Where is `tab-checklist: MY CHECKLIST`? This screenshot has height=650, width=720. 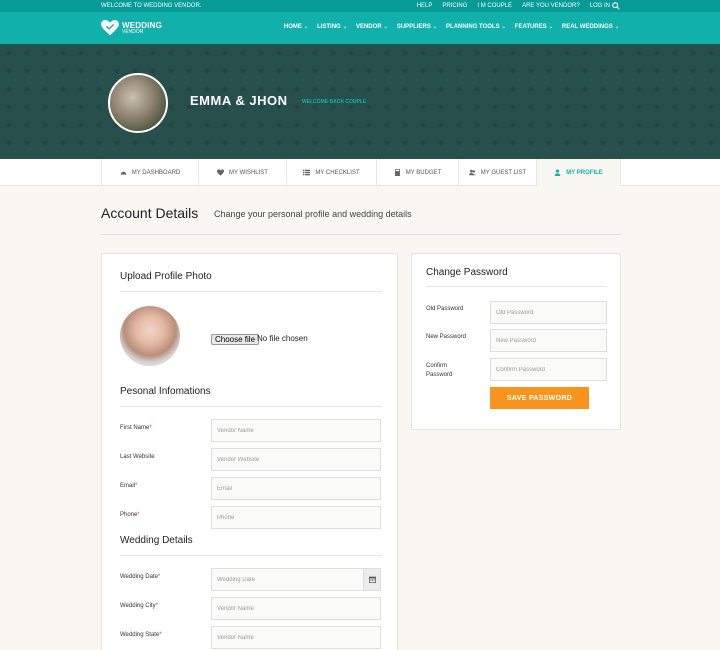 tab-checklist: MY CHECKLIST is located at coordinates (331, 172).